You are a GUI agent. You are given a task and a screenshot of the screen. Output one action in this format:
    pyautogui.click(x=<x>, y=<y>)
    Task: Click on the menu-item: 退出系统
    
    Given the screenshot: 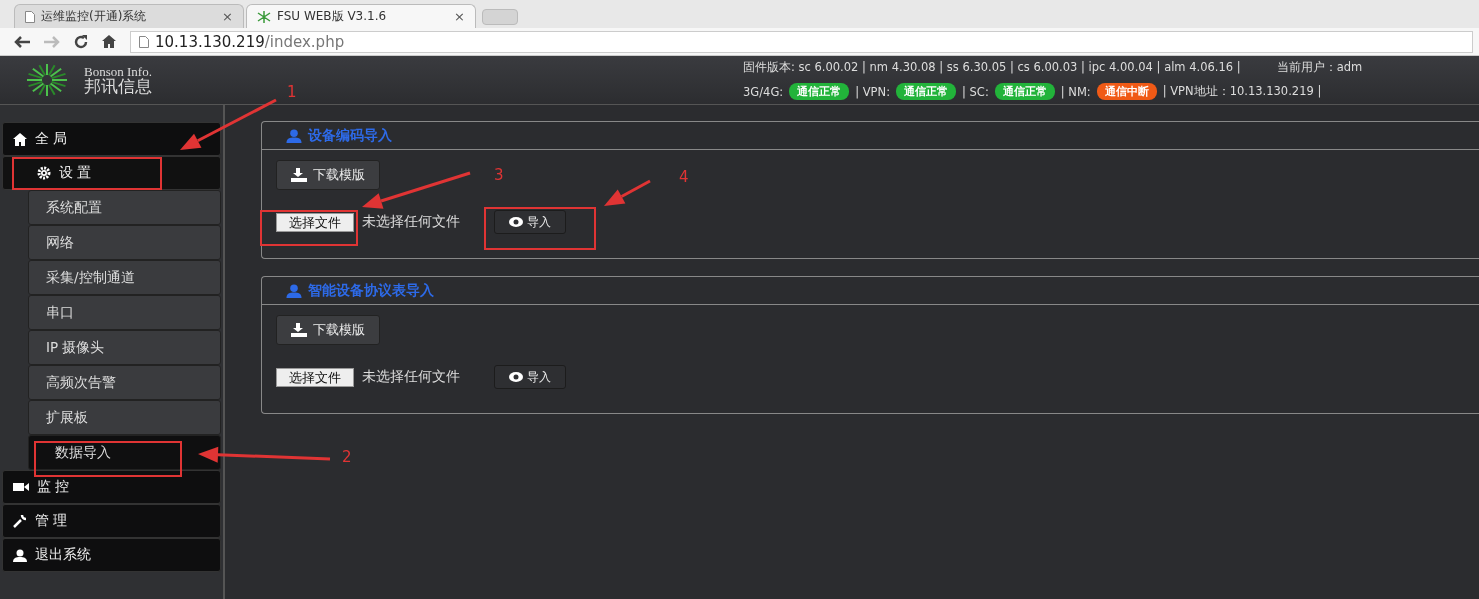 What is the action you would take?
    pyautogui.click(x=111, y=555)
    